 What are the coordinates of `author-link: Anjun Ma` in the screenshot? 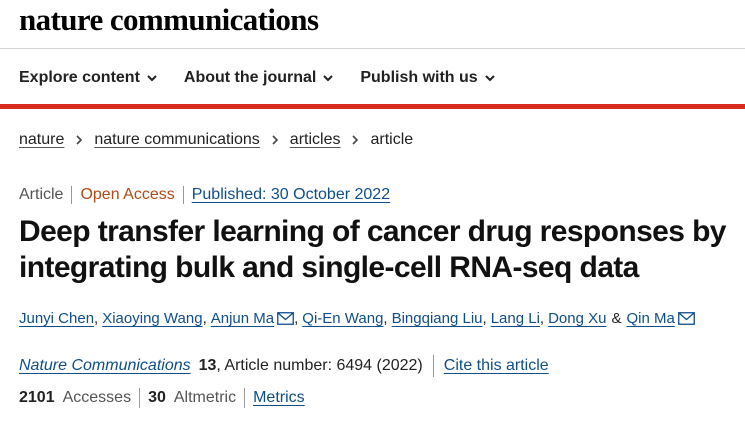 It's located at (242, 318).